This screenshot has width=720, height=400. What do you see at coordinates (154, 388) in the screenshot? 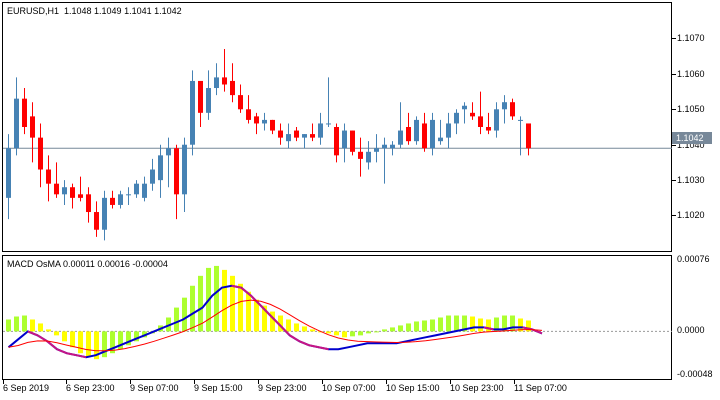
I see `time-label: 9 Sep 07:00` at bounding box center [154, 388].